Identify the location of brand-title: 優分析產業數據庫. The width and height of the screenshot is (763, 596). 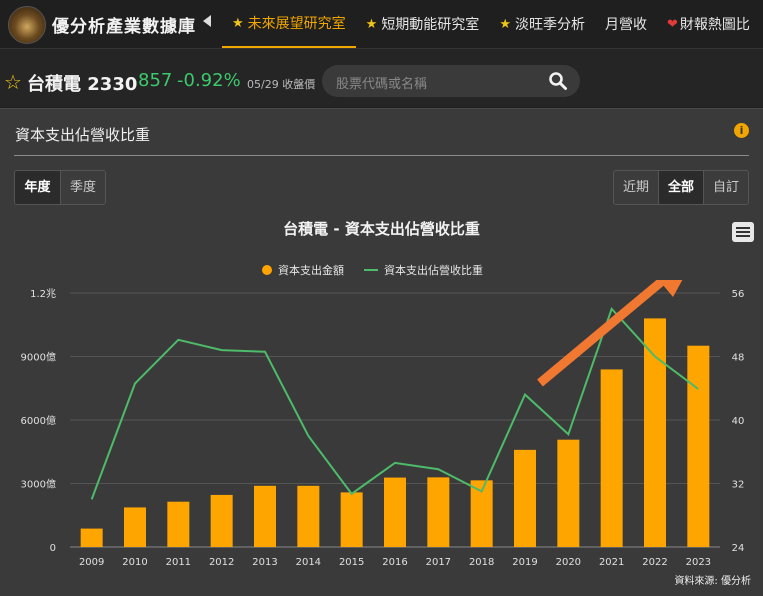
(124, 24).